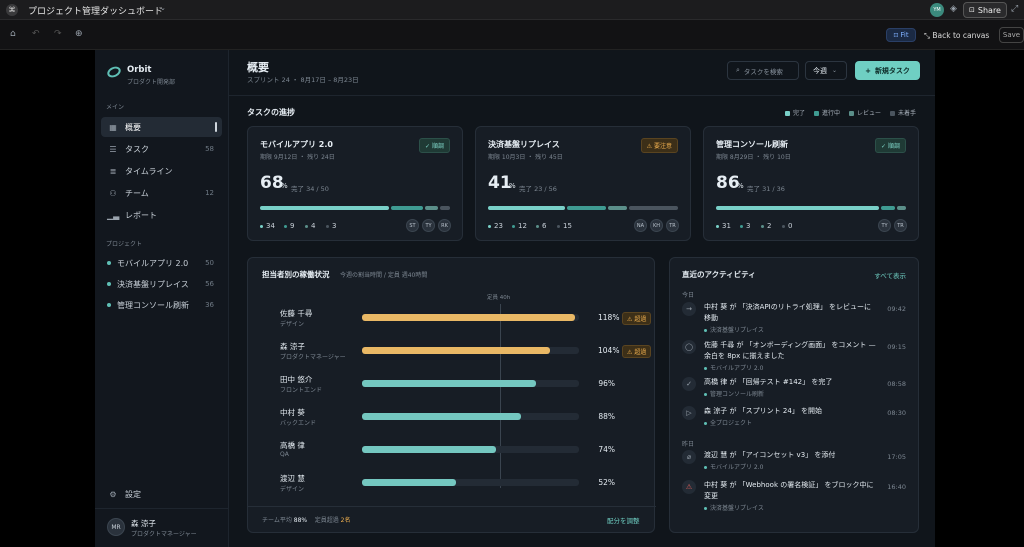  Describe the element at coordinates (896, 384) in the screenshot. I see `activity-time: 08:58` at that location.